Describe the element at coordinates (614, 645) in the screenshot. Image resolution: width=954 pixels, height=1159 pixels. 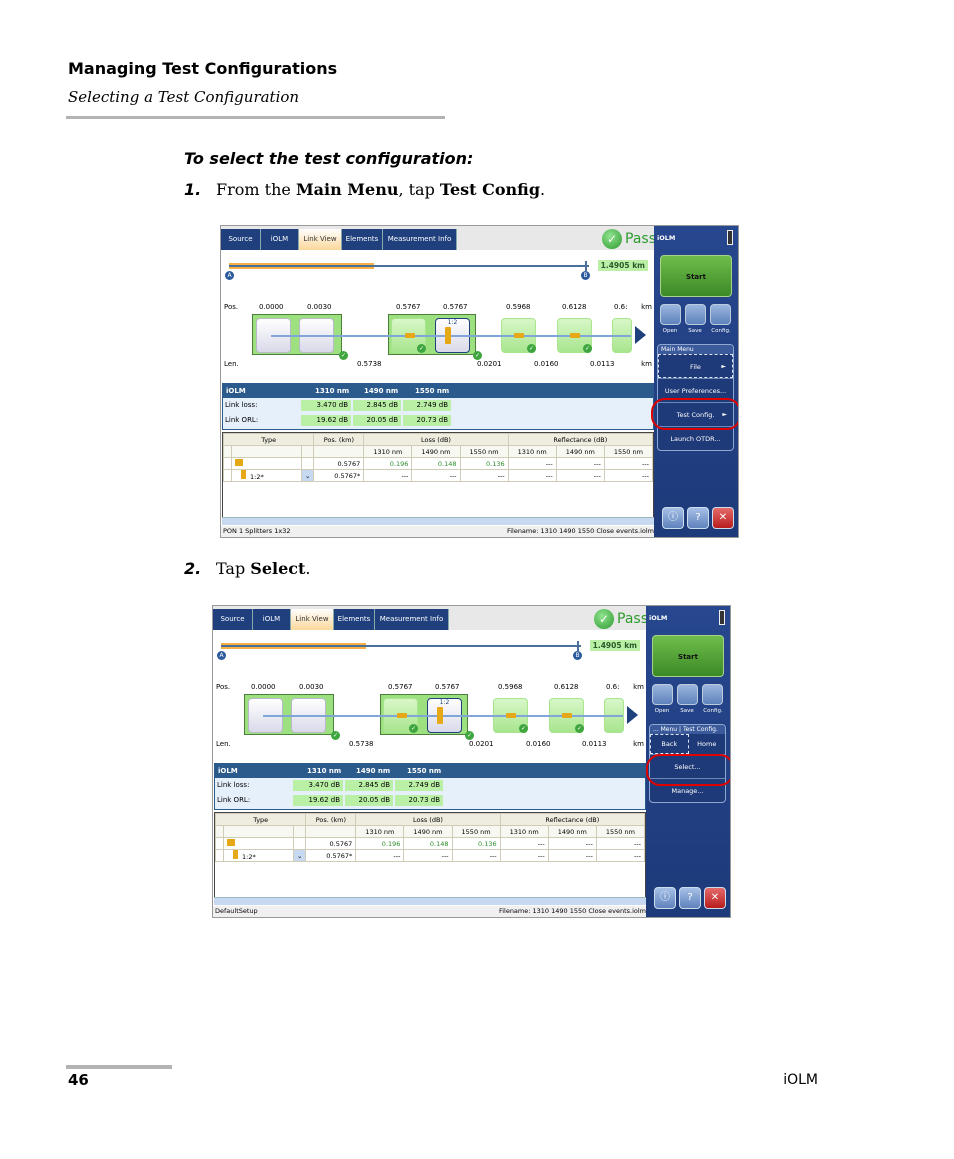
I see `link-length: 1.4905 km` at that location.